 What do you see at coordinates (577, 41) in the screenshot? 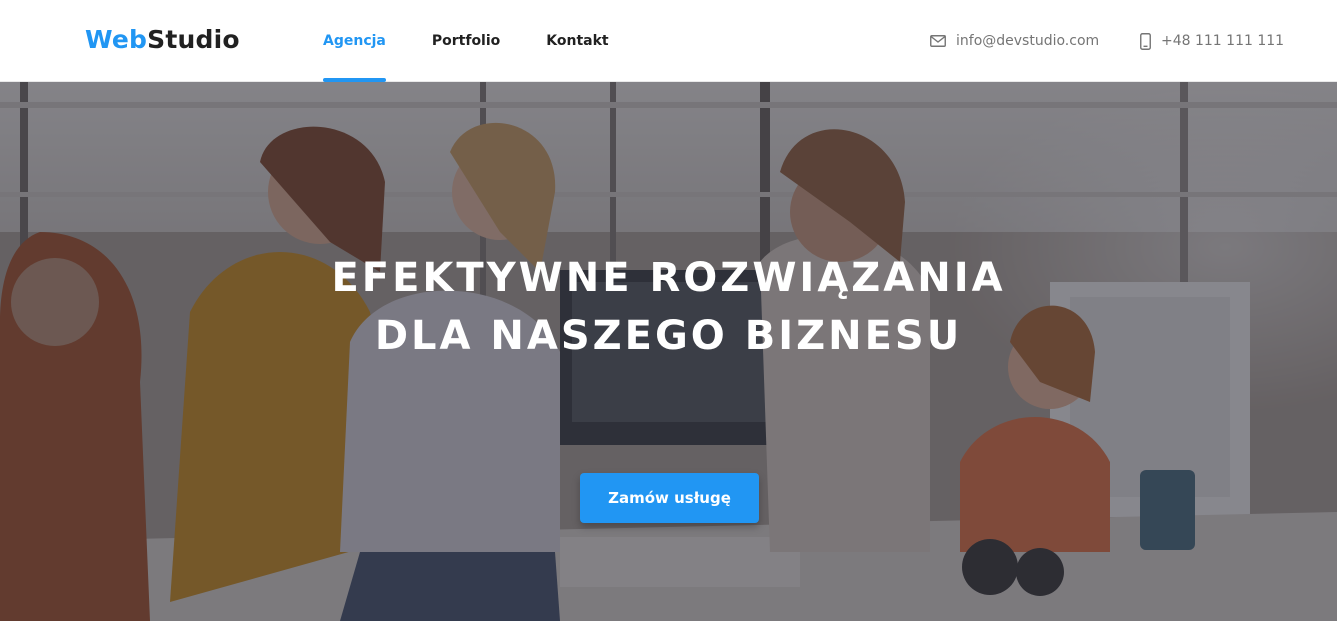
I see `nav-item-kontakt: Kontakt` at bounding box center [577, 41].